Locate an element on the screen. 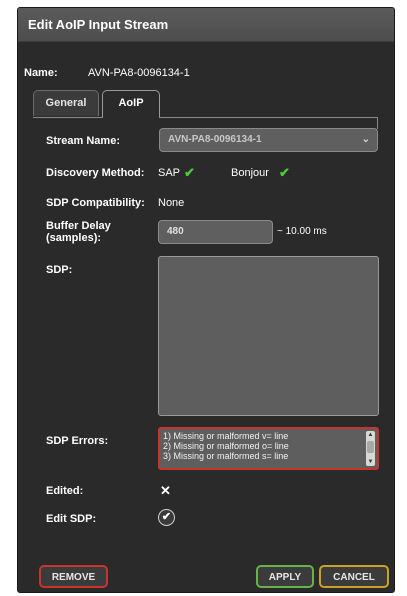  sdp-errors-scrollbar: ▲ ▼ is located at coordinates (370, 448).